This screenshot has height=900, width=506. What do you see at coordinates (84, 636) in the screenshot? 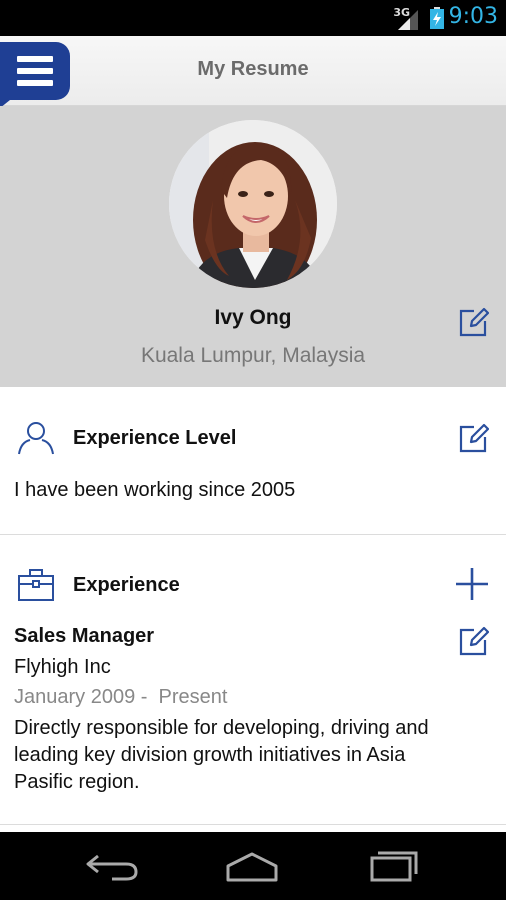
I see `job-title: Sales Manager` at bounding box center [84, 636].